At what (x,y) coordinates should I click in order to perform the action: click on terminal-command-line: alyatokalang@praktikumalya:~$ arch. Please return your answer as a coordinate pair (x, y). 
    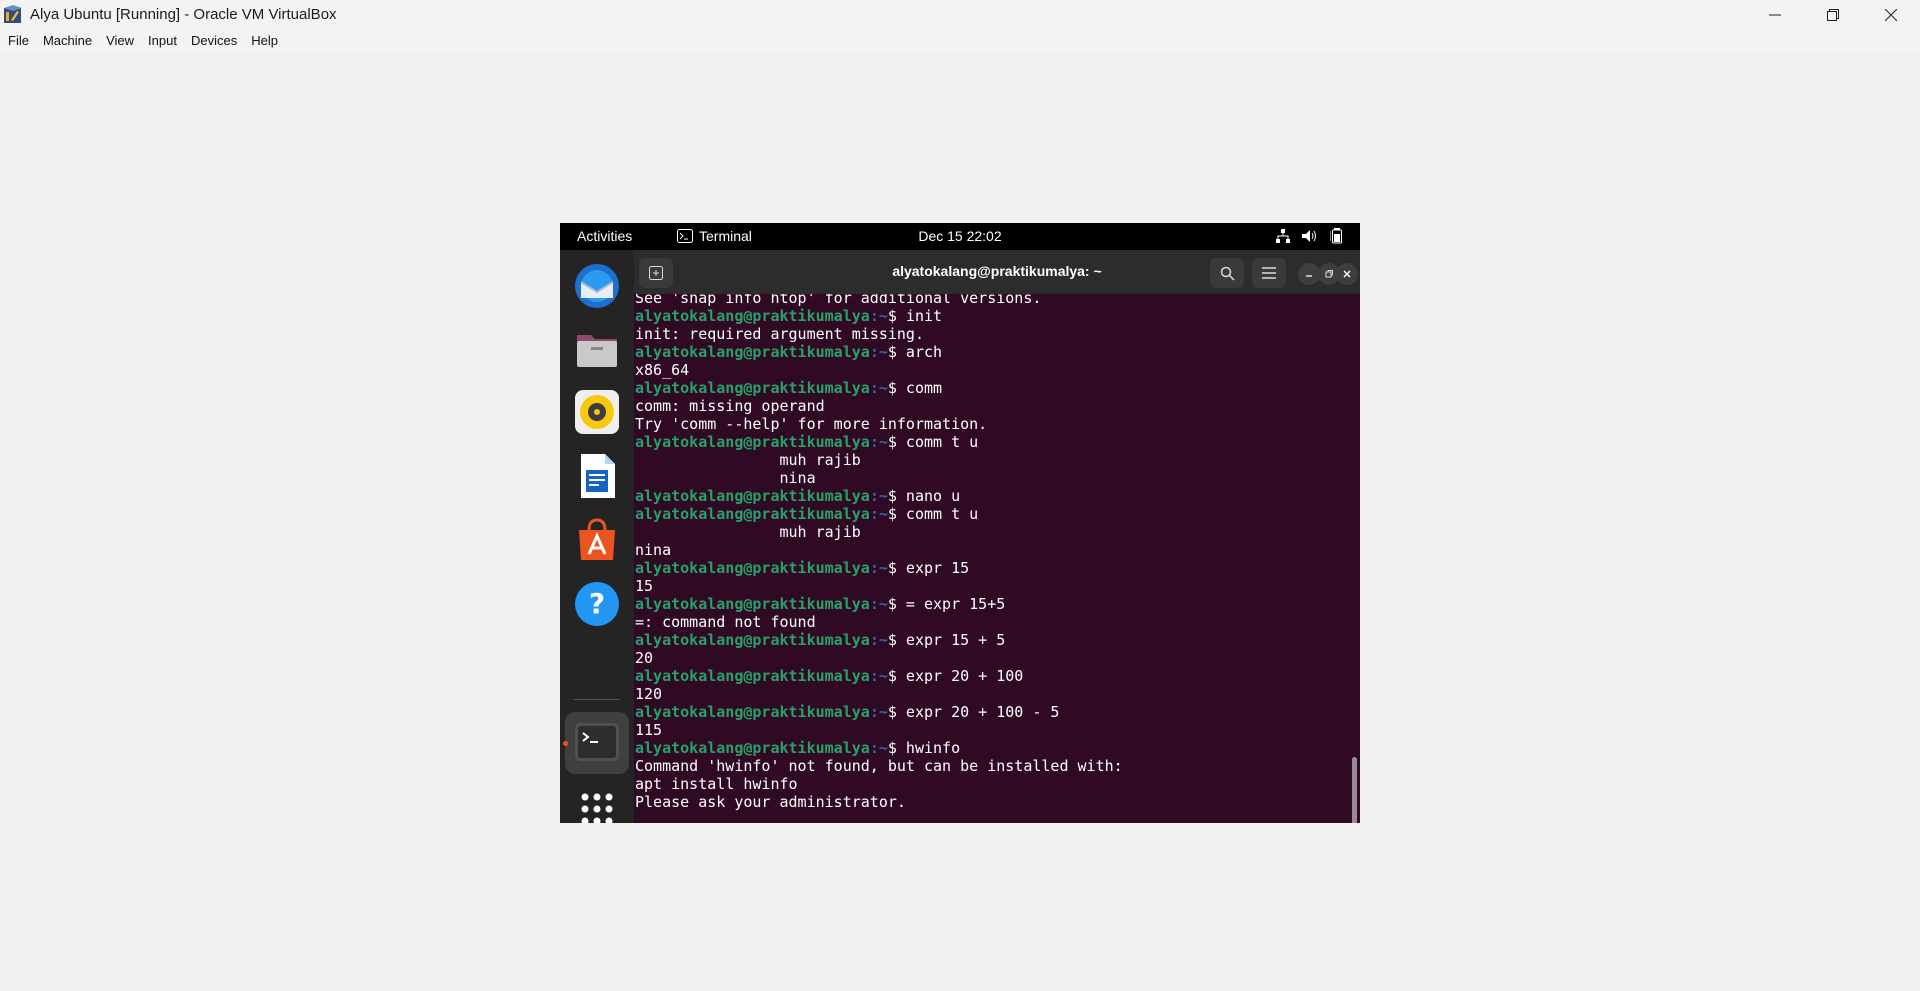
    Looking at the image, I should click on (879, 352).